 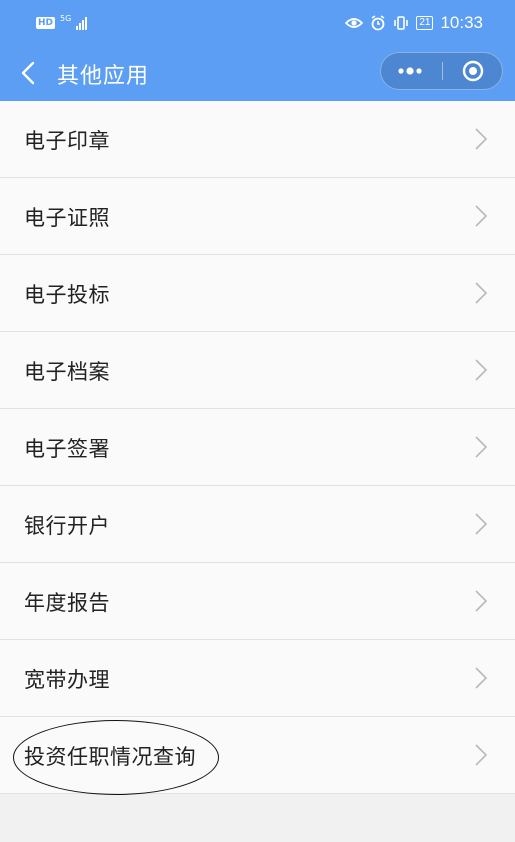 I want to click on menu-item-e-seal: 电子印章, so click(x=257, y=139).